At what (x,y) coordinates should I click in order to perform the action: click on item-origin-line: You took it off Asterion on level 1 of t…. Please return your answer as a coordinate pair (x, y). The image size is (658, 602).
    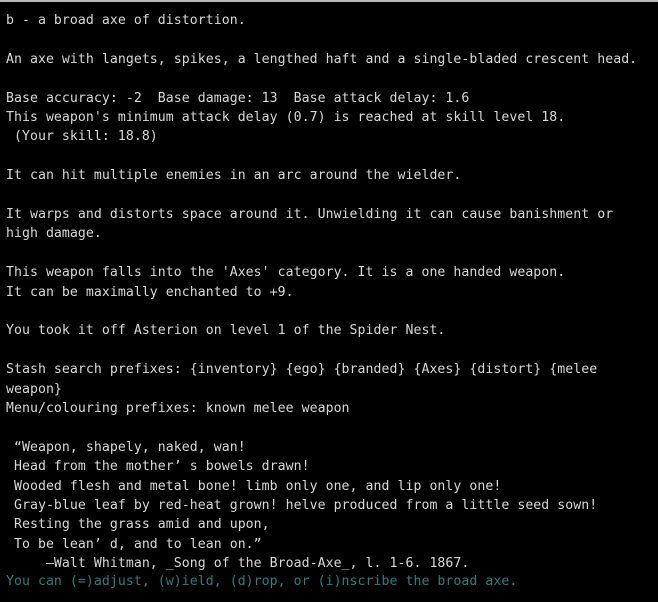
    Looking at the image, I should click on (226, 331).